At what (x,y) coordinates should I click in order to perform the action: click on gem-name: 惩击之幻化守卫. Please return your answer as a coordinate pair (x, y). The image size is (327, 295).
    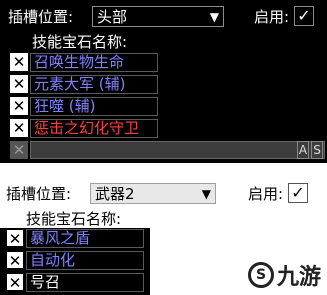
    Looking at the image, I should click on (94, 128).